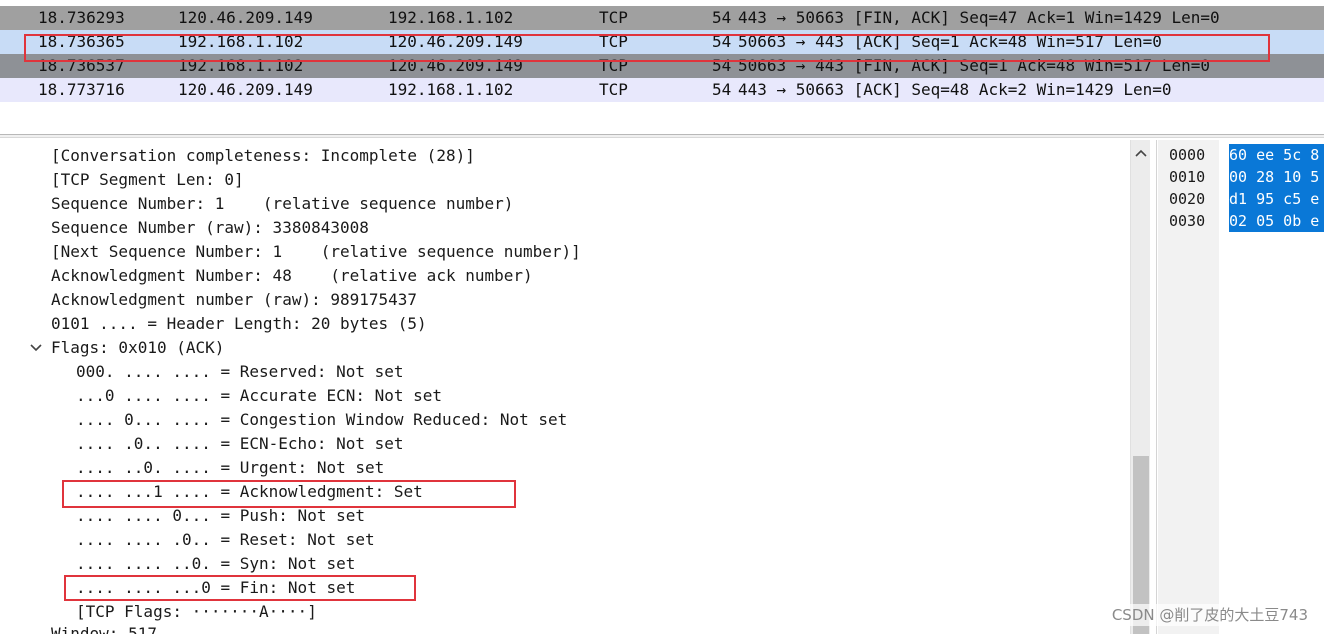  I want to click on watermark: CSDN @削了皮的大土豆743, so click(1209, 615).